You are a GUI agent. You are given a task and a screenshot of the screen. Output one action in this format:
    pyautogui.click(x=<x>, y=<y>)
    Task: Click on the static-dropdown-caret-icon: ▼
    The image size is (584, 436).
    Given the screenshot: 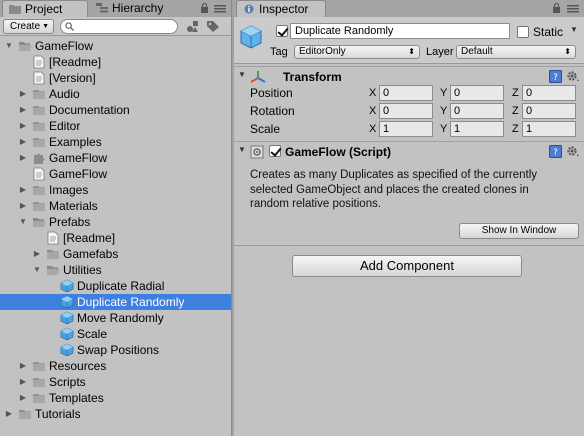 What is the action you would take?
    pyautogui.click(x=574, y=29)
    